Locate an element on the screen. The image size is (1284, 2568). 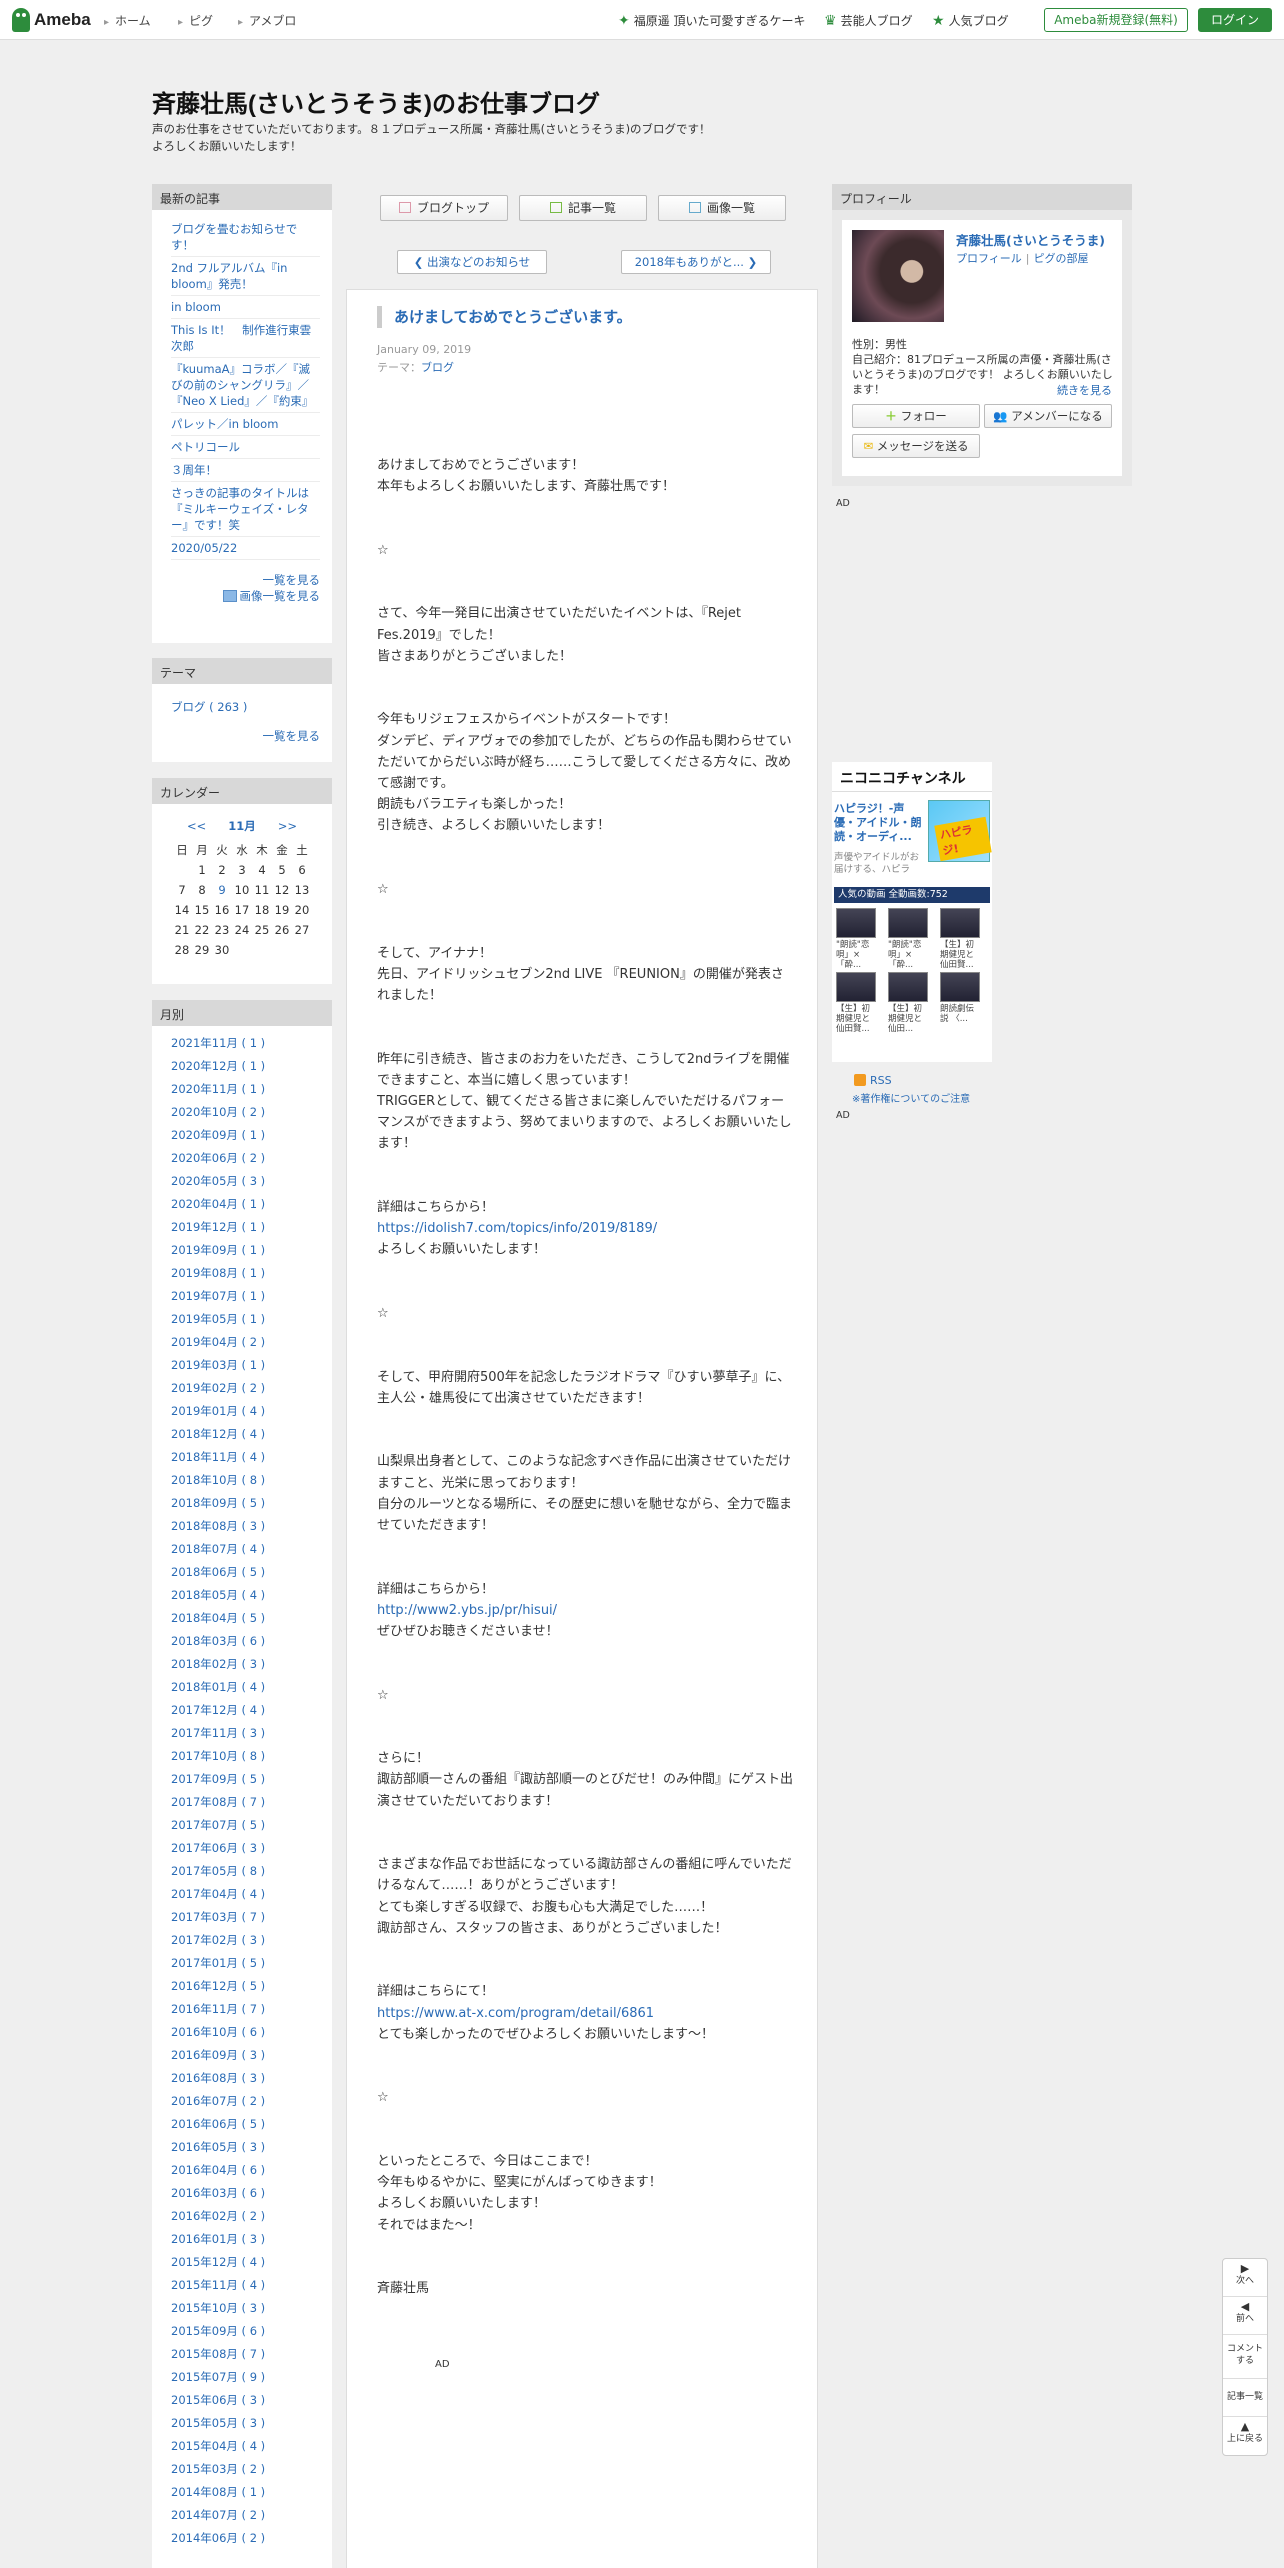
monthly-archive-link: 2019年08月 ( 1 ) is located at coordinates (245, 1273).